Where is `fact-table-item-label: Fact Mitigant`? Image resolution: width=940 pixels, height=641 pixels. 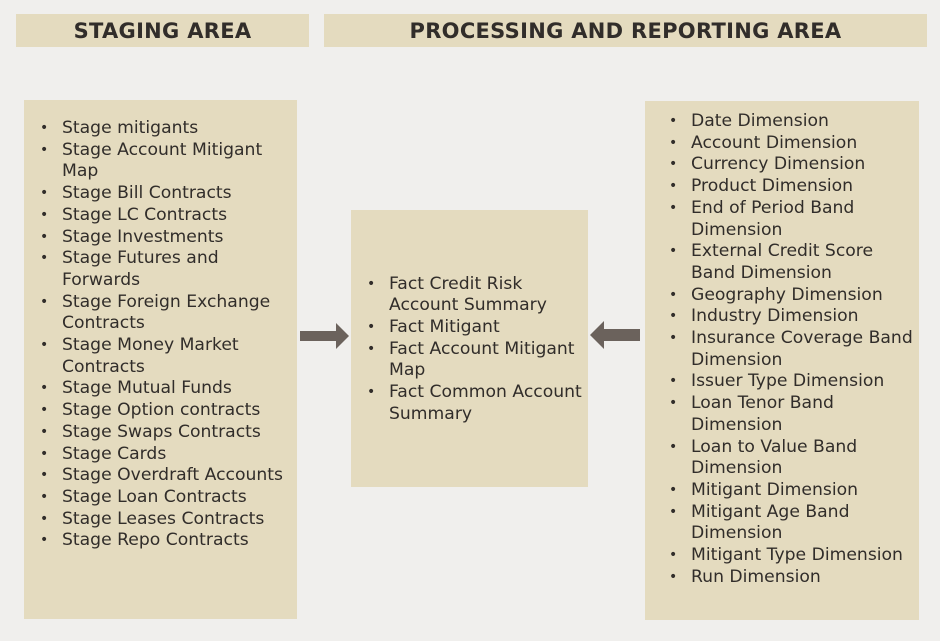
fact-table-item-label: Fact Mitigant is located at coordinates (444, 326).